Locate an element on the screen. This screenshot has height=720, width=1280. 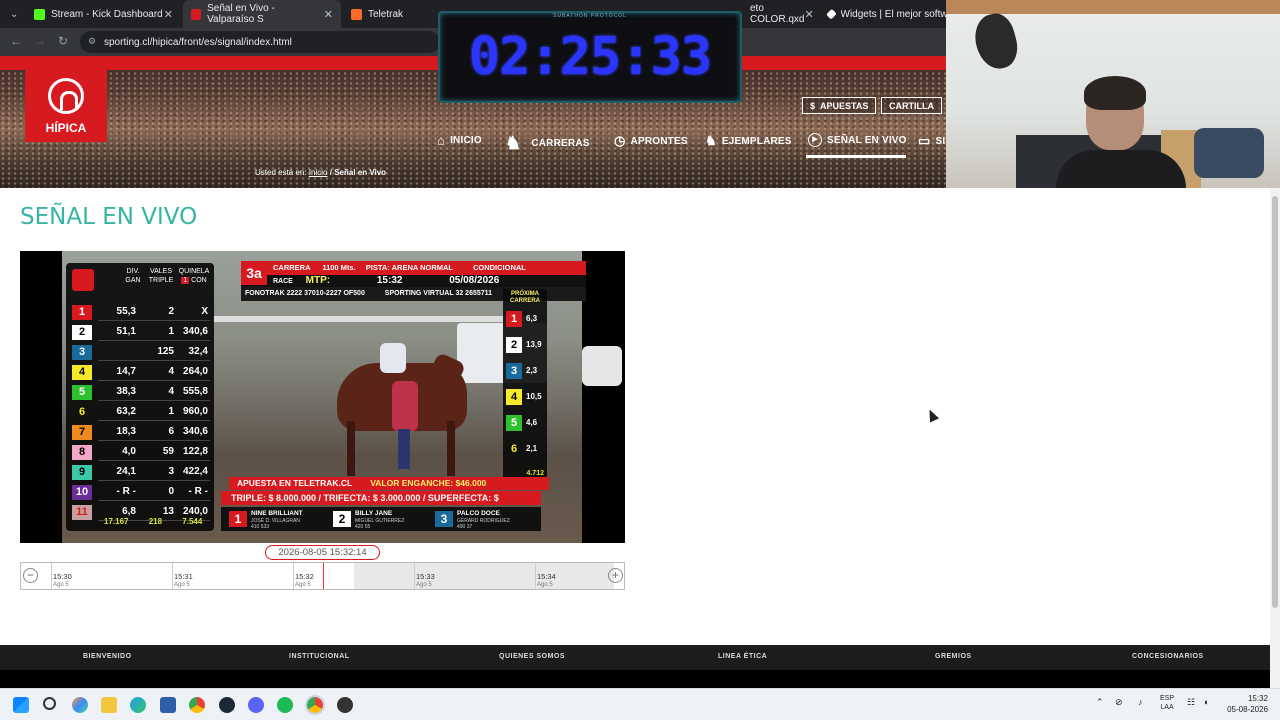
footer-bottom-bar is located at coordinates (640, 679).